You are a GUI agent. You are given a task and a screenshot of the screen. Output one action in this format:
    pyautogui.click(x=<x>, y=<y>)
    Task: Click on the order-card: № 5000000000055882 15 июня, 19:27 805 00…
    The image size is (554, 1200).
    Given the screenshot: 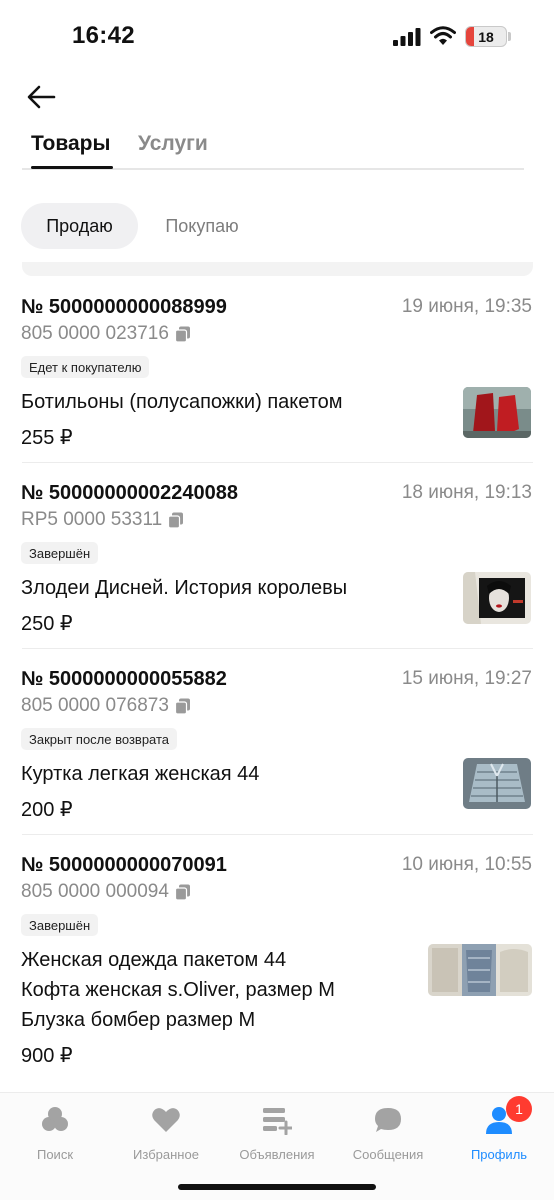 What is the action you would take?
    pyautogui.click(x=277, y=748)
    